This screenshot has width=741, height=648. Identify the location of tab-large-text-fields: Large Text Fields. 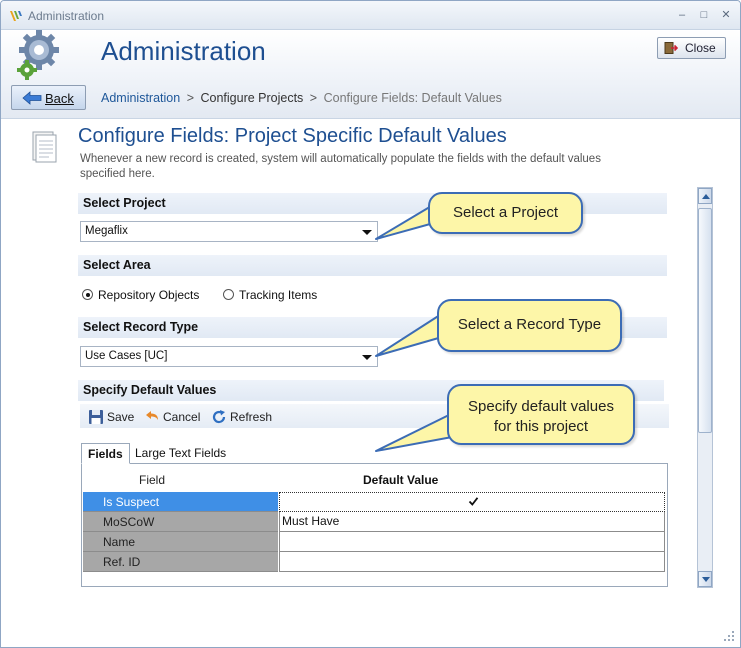
(180, 453).